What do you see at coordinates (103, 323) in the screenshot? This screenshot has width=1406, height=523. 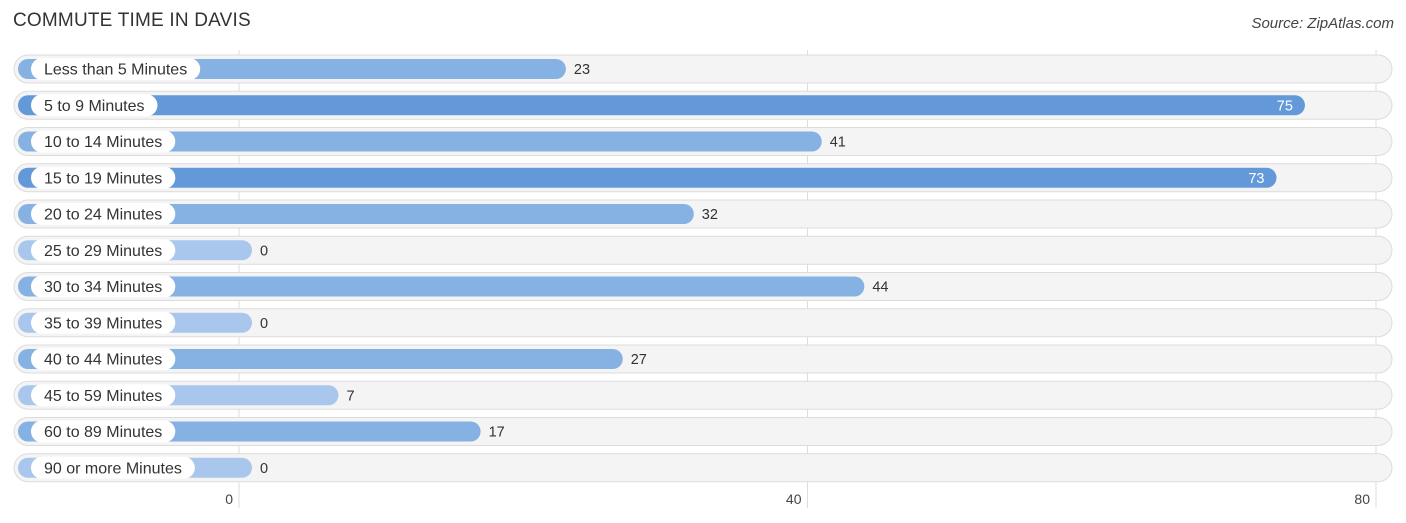 I see `bar-label: 35 to 39 Minutes` at bounding box center [103, 323].